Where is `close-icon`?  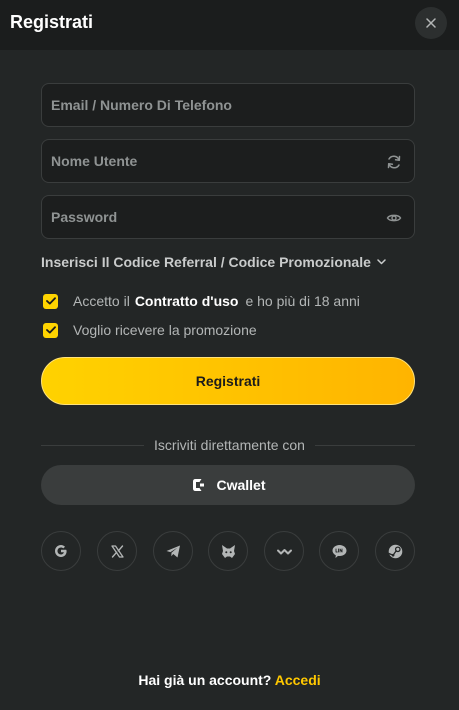 close-icon is located at coordinates (431, 23).